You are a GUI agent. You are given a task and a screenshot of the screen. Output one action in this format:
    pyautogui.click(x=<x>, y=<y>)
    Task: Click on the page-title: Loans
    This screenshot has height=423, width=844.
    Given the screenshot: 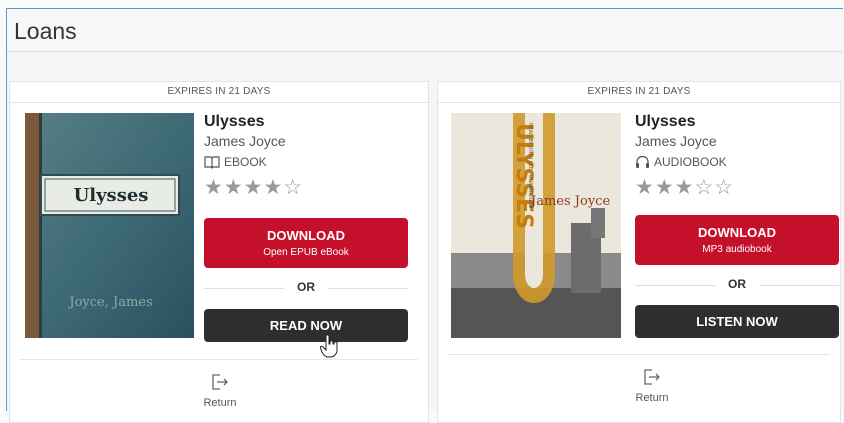 What is the action you would take?
    pyautogui.click(x=45, y=31)
    